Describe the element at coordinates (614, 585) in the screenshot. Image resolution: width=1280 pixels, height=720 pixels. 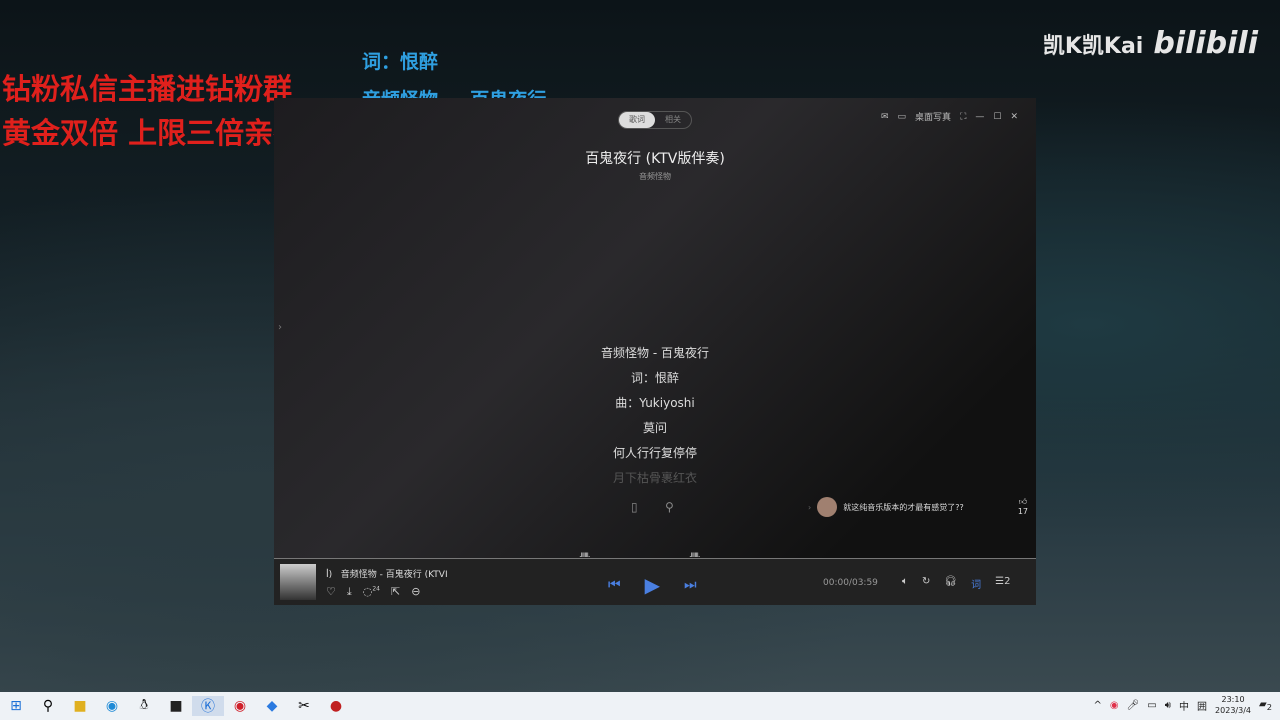
I see `previous-button: ⏮` at that location.